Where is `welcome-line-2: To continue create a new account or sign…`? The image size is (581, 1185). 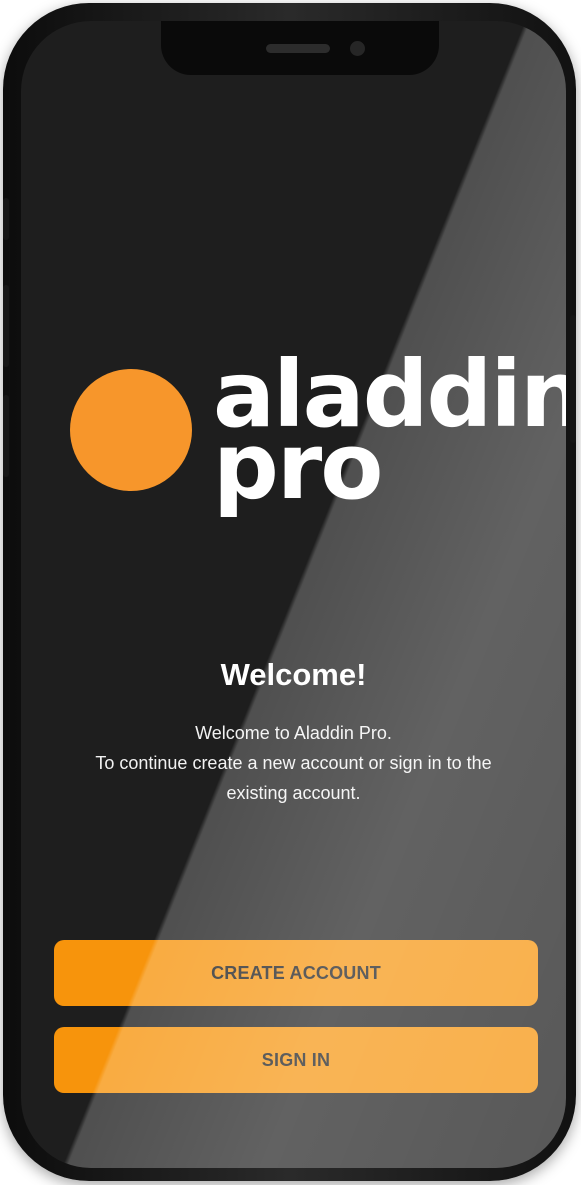 welcome-line-2: To continue create a new account or sign… is located at coordinates (293, 763).